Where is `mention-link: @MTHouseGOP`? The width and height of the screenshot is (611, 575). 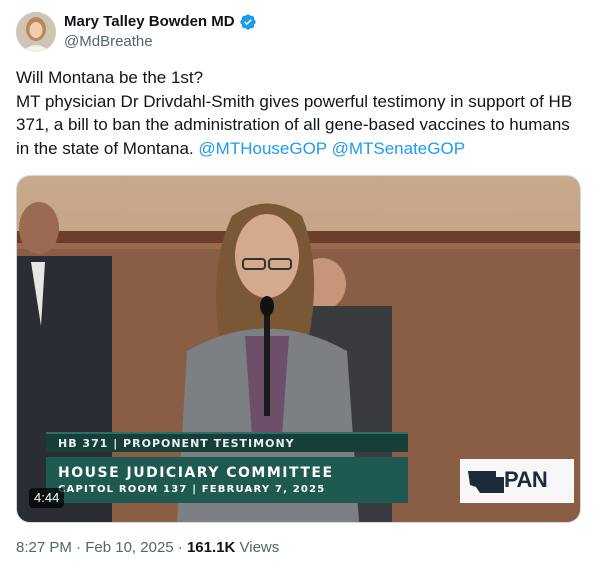 mention-link: @MTHouseGOP is located at coordinates (262, 148).